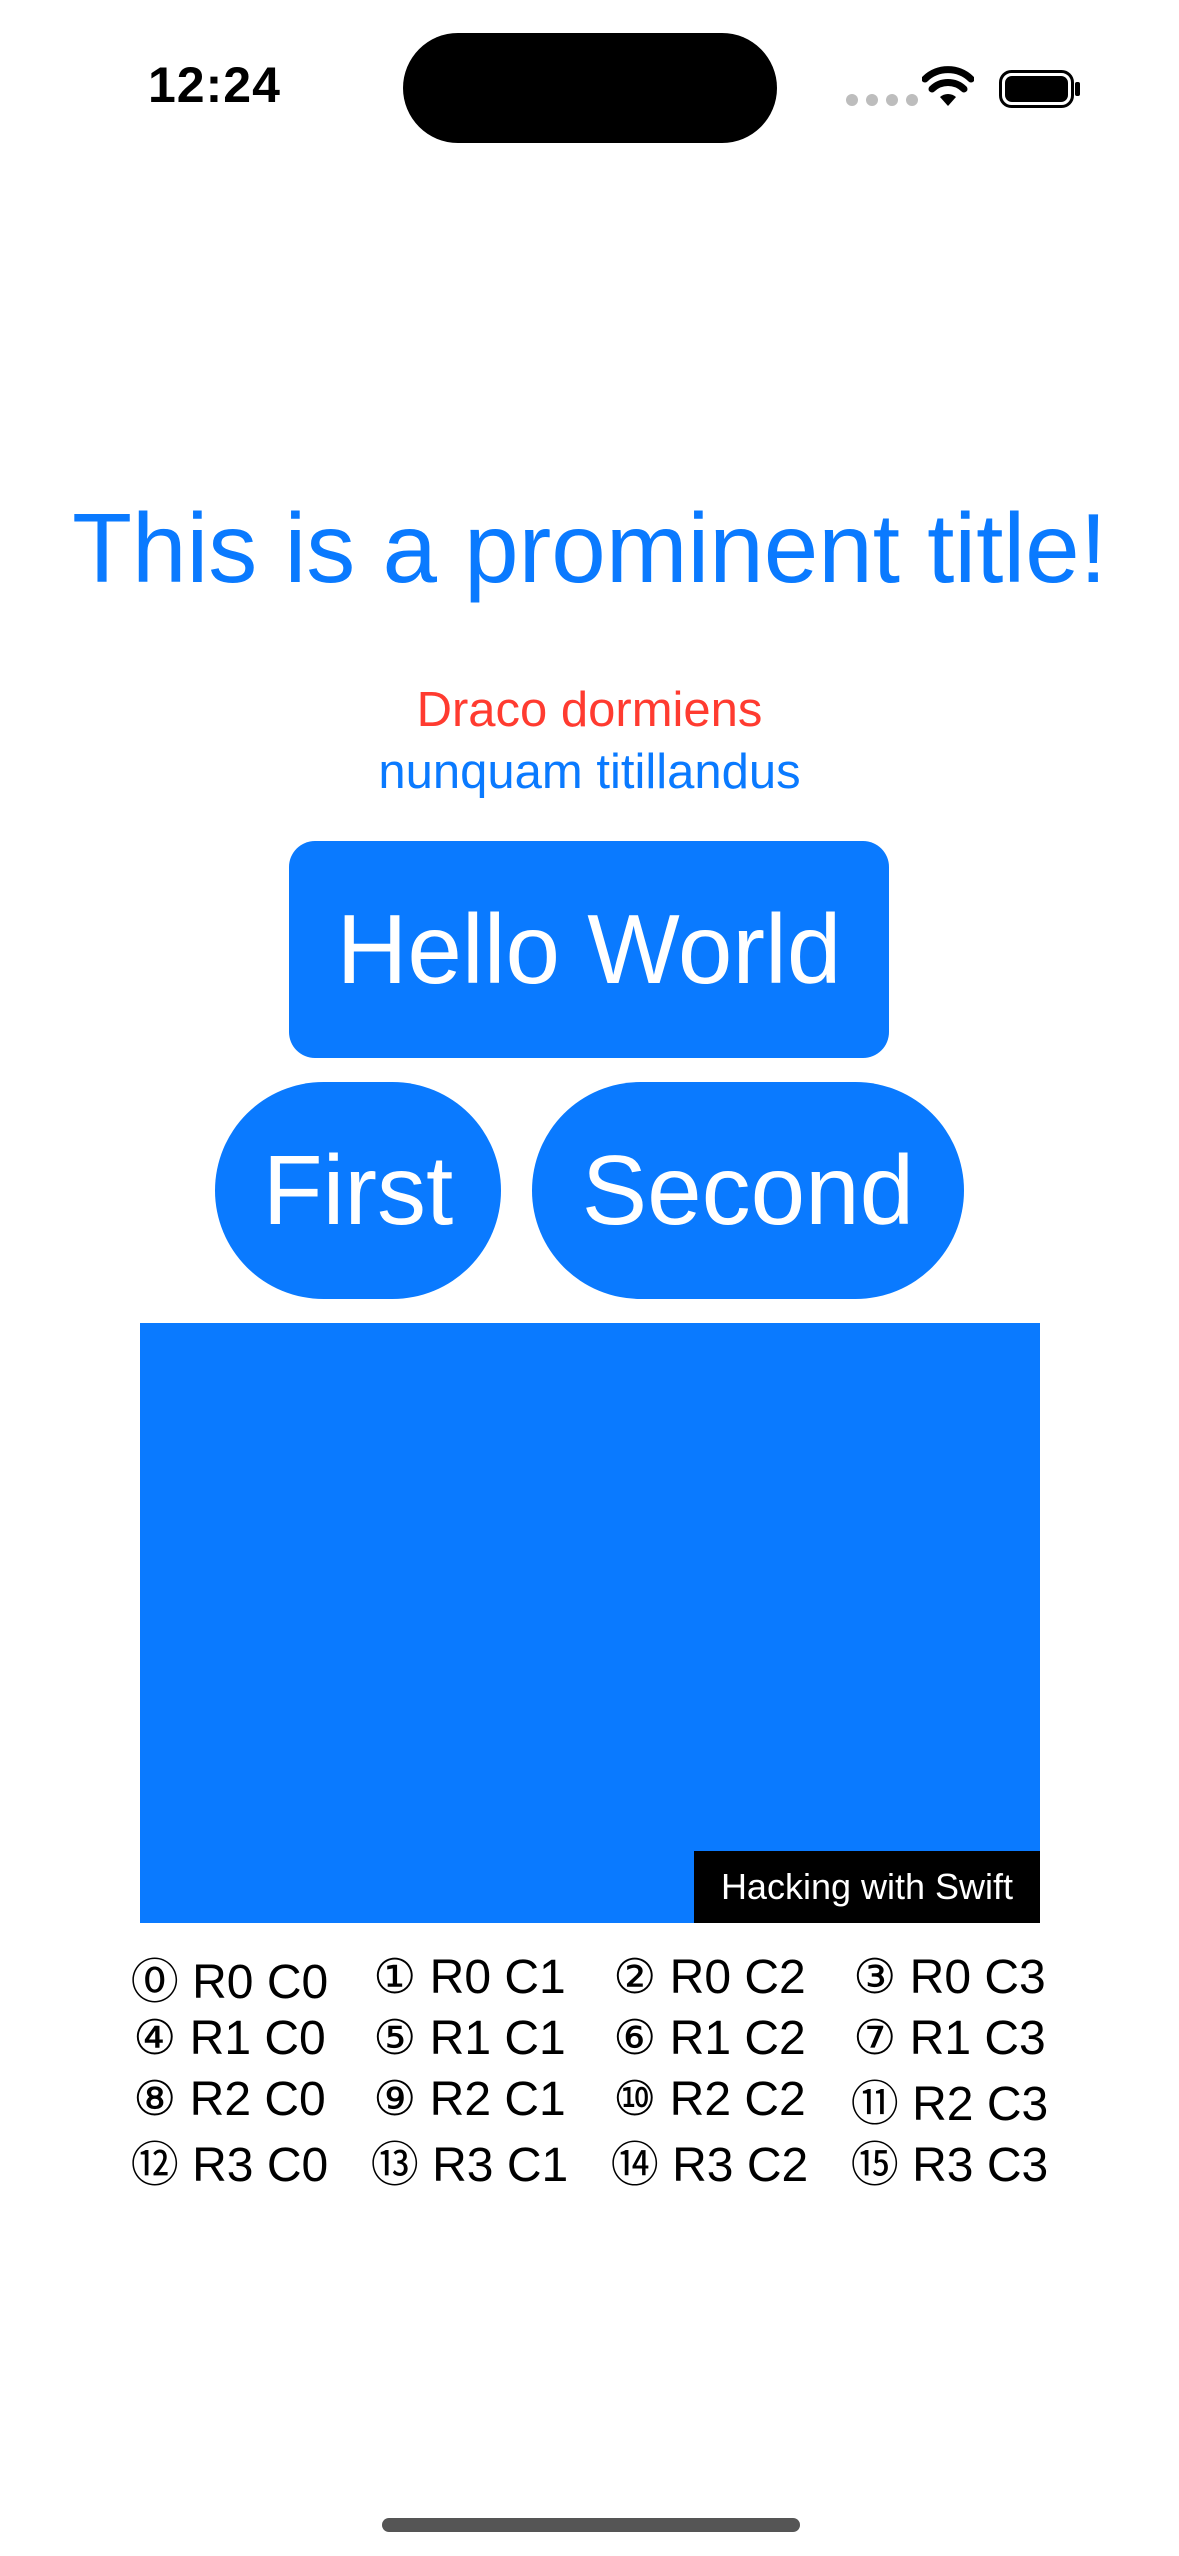  What do you see at coordinates (358, 1190) in the screenshot?
I see `first-button: First` at bounding box center [358, 1190].